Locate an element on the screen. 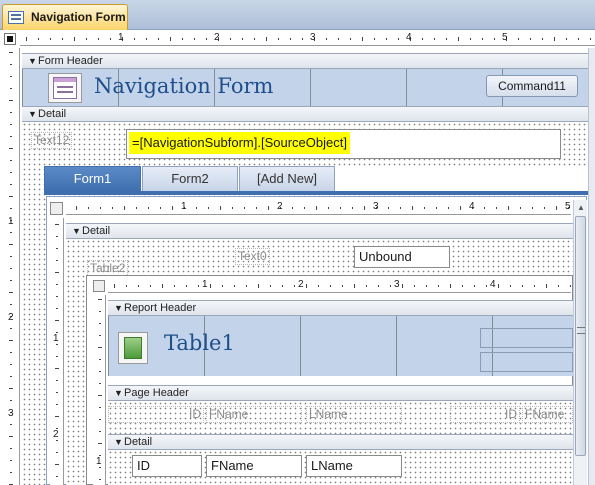 This screenshot has width=595, height=485. ph-fname-label: FName is located at coordinates (254, 414).